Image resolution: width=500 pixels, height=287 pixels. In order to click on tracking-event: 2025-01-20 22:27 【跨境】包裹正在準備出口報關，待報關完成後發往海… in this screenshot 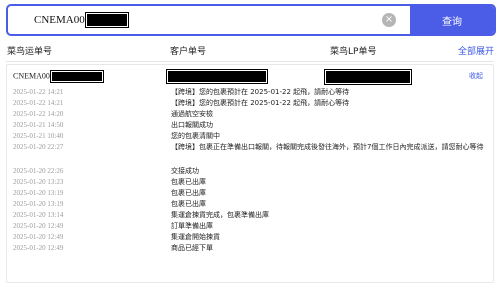, I will do `click(250, 154)`.